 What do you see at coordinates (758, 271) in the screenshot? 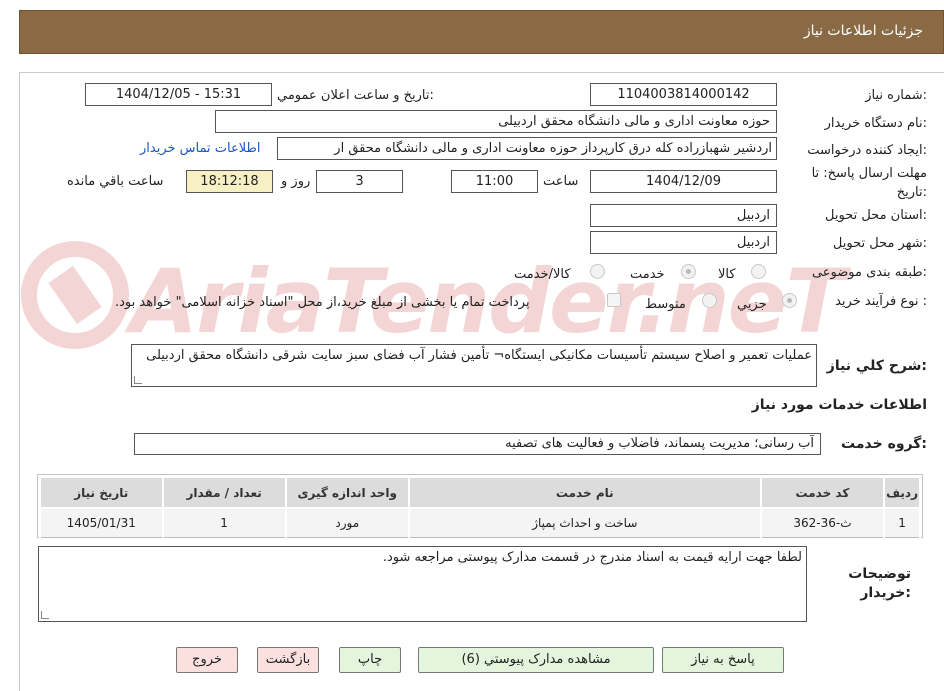
I see `category-radio-goods` at bounding box center [758, 271].